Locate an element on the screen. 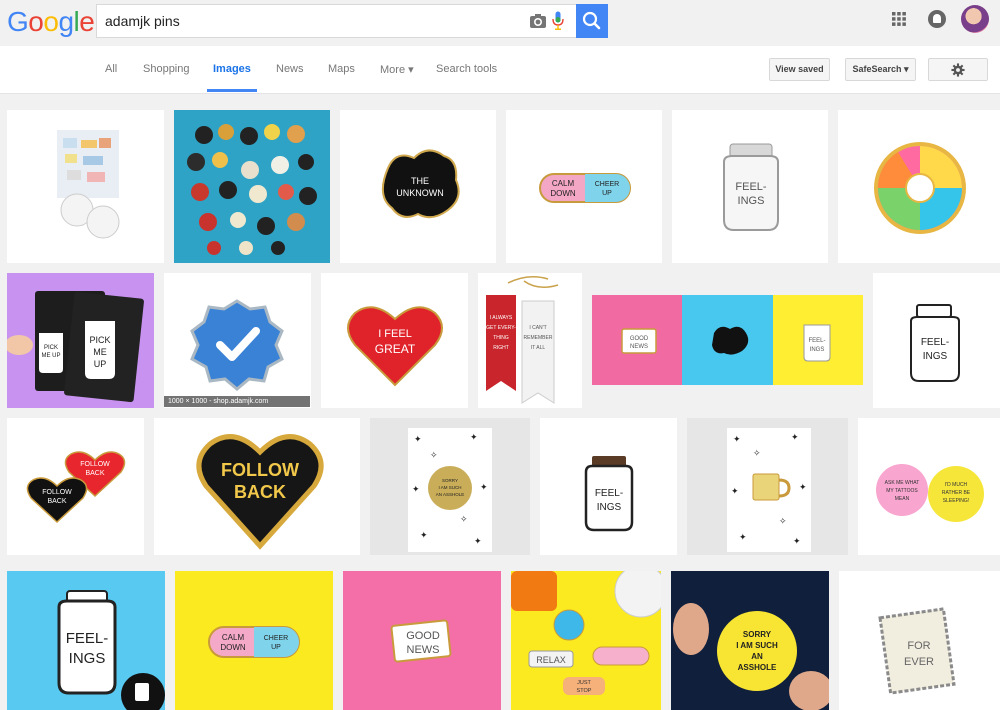 The image size is (1000, 710). gear-icon is located at coordinates (958, 70).